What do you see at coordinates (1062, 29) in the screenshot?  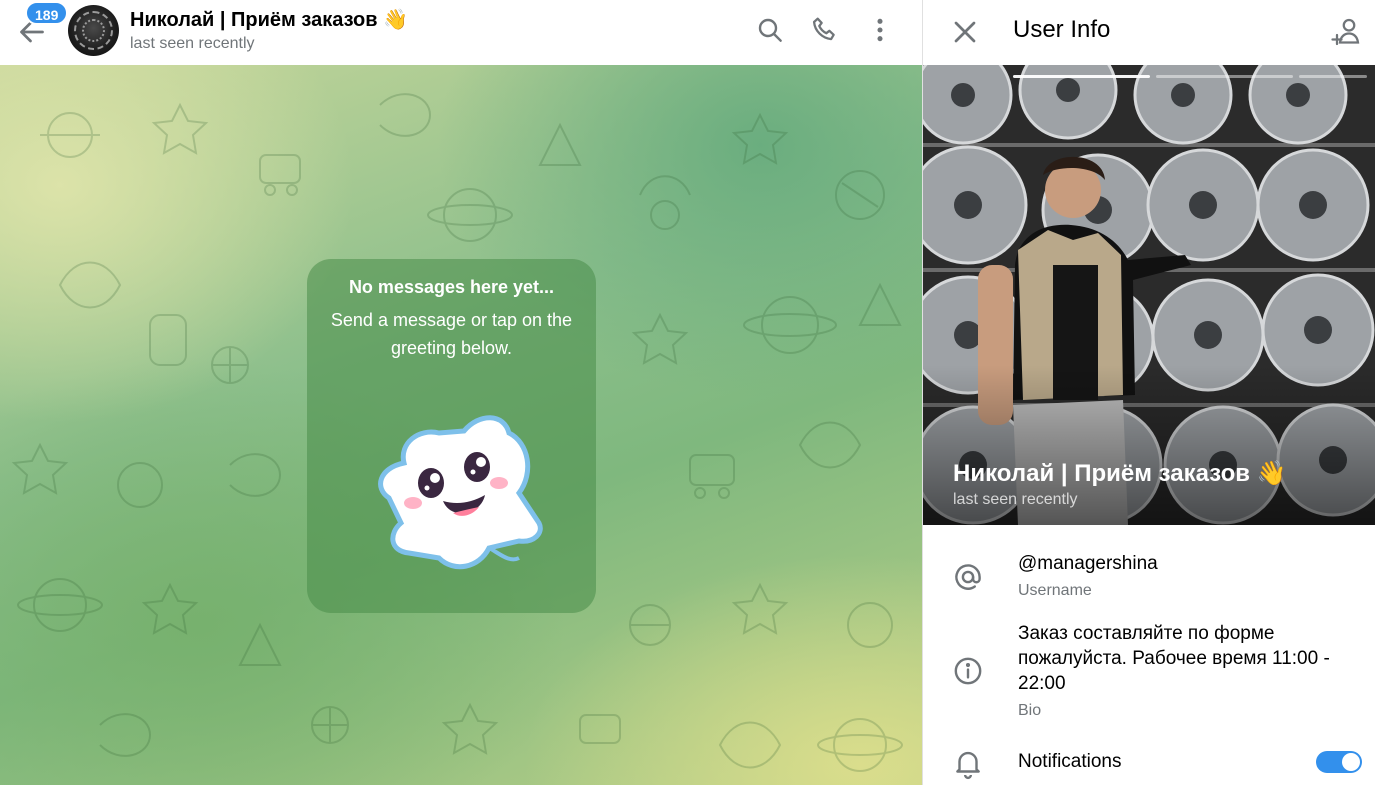 I see `info-title: User Info` at bounding box center [1062, 29].